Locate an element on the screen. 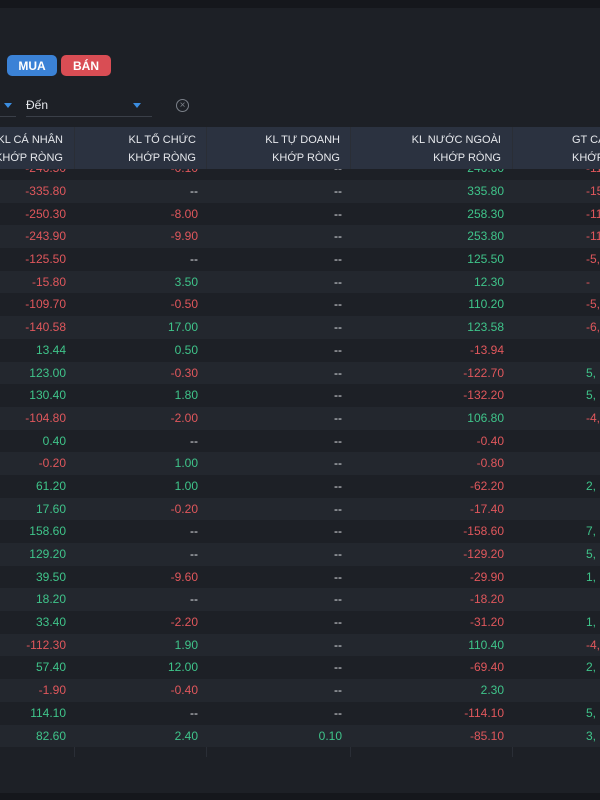 This screenshot has height=800, width=600. table-row: -104.80 -2.00 -- 106.80 -4, is located at coordinates (300, 418).